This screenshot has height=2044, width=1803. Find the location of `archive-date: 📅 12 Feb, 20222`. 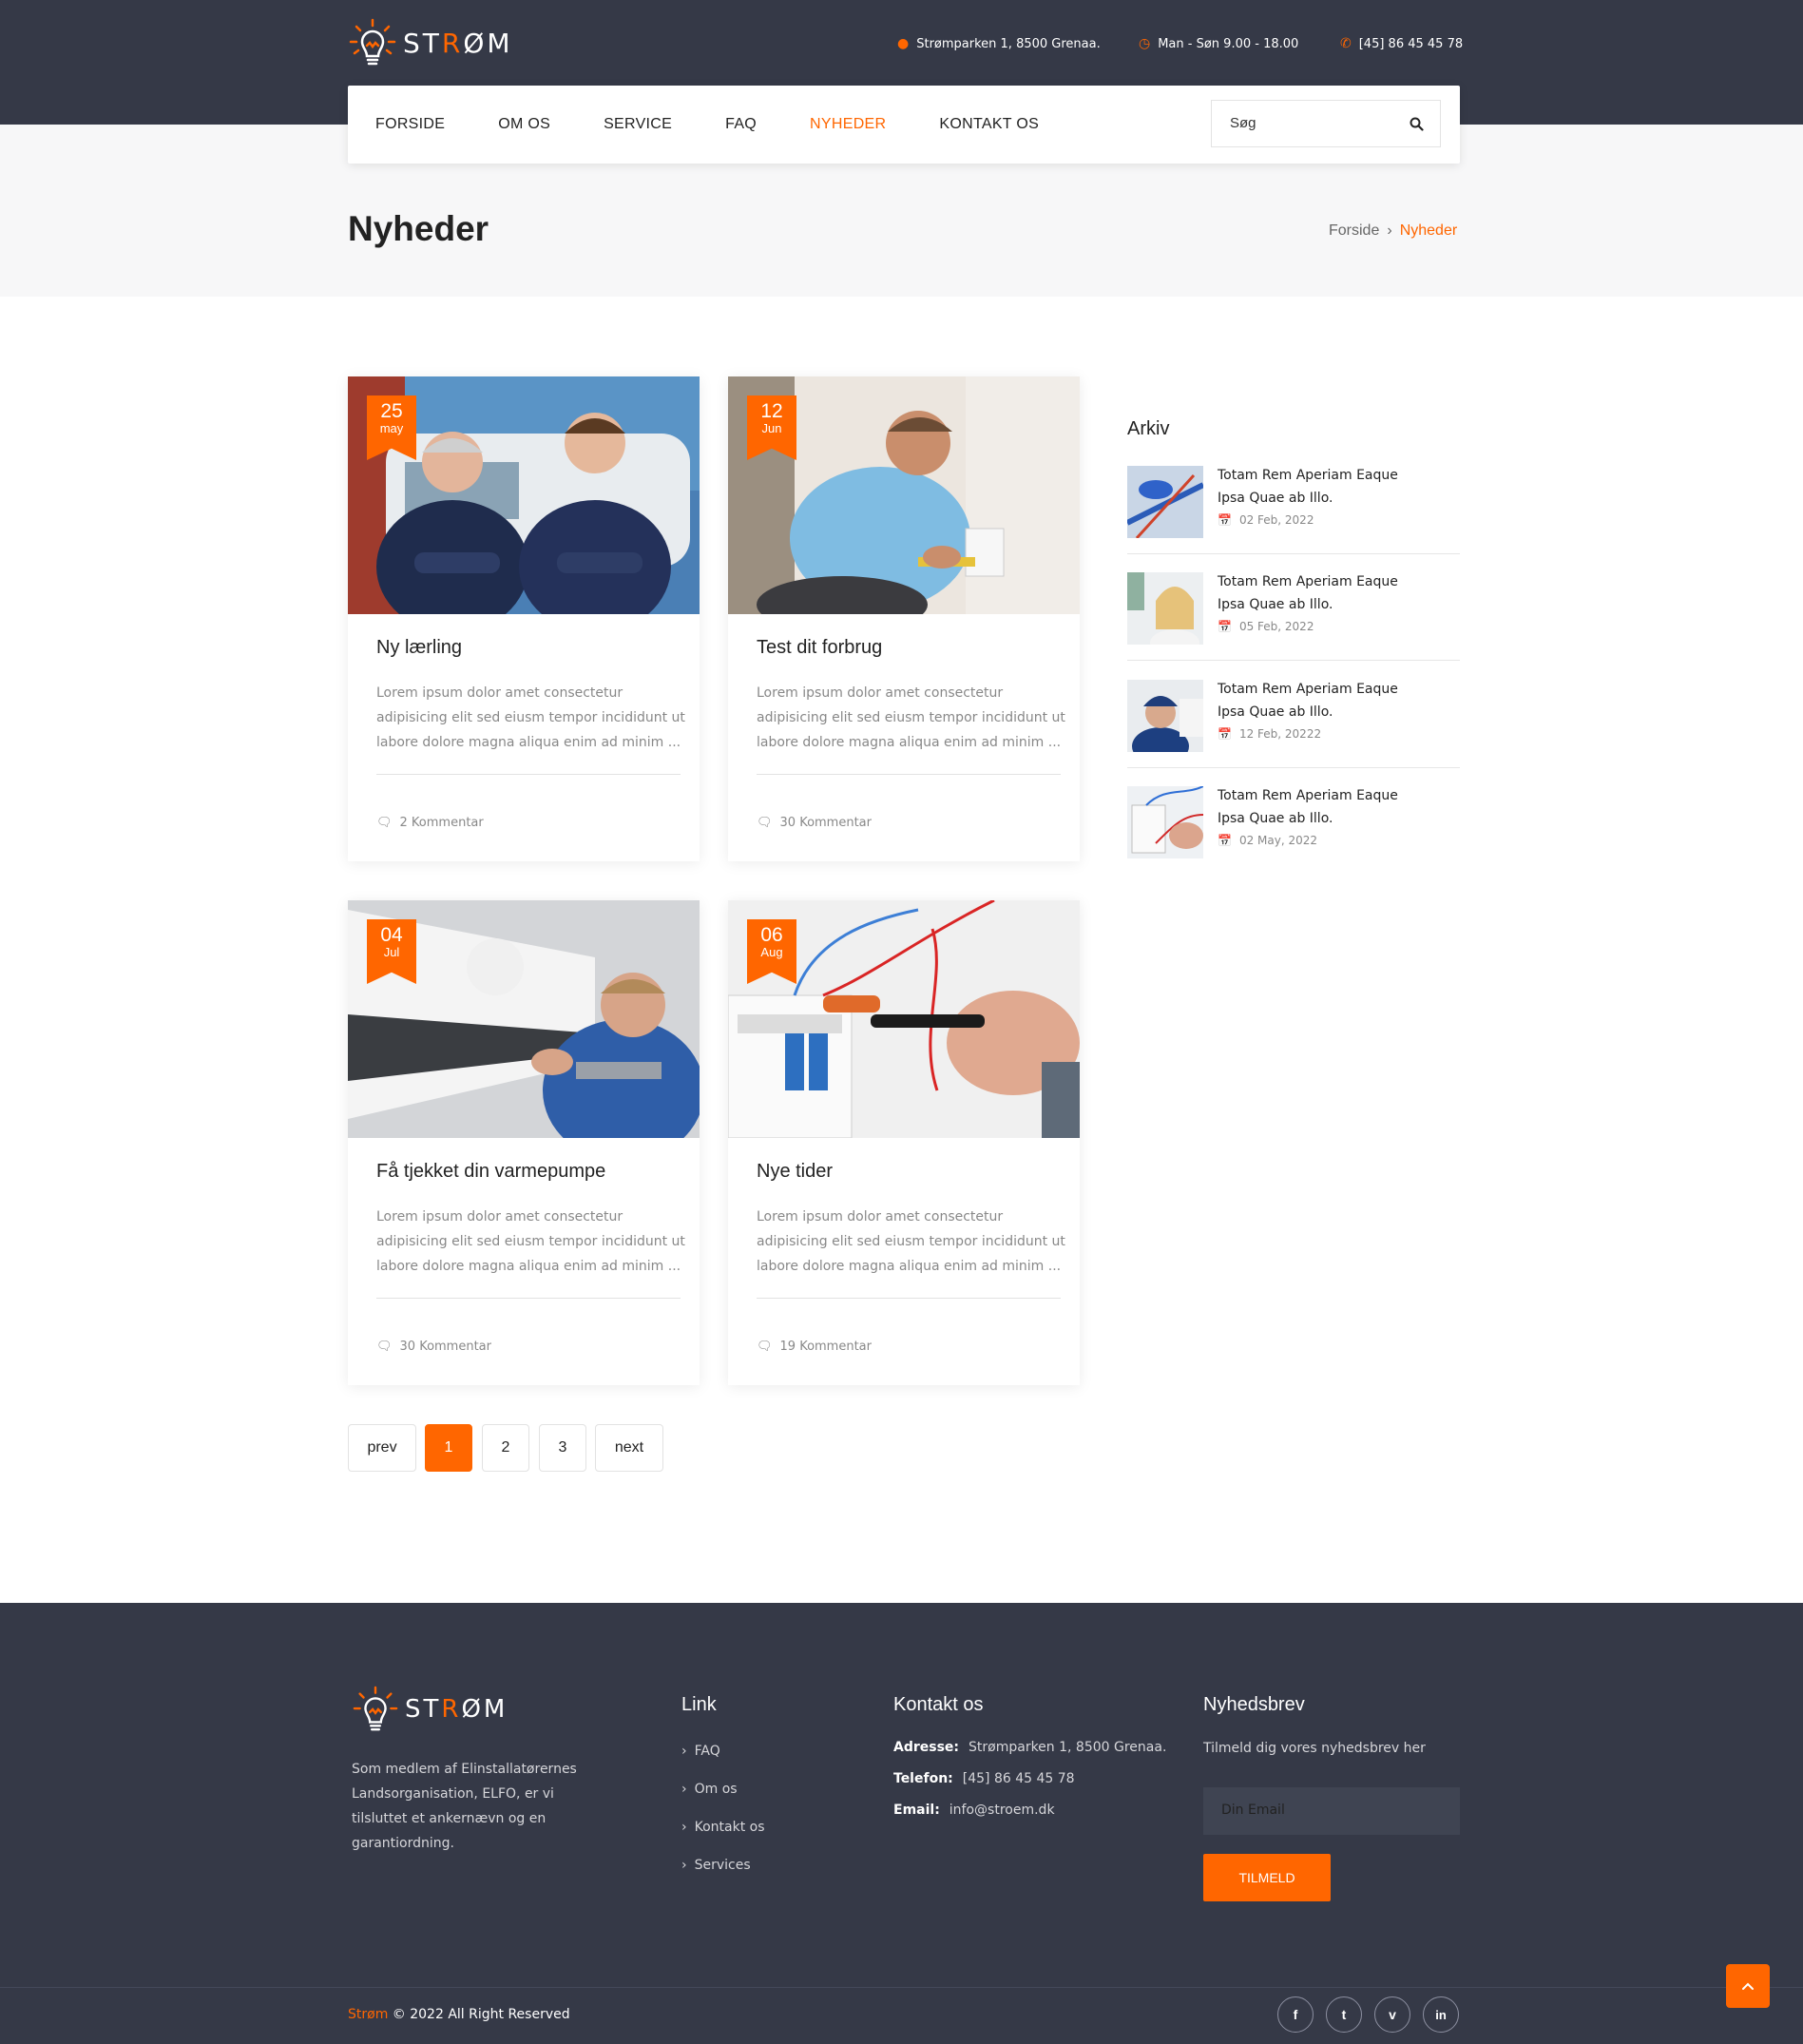

archive-date: 📅 12 Feb, 20222 is located at coordinates (1270, 734).